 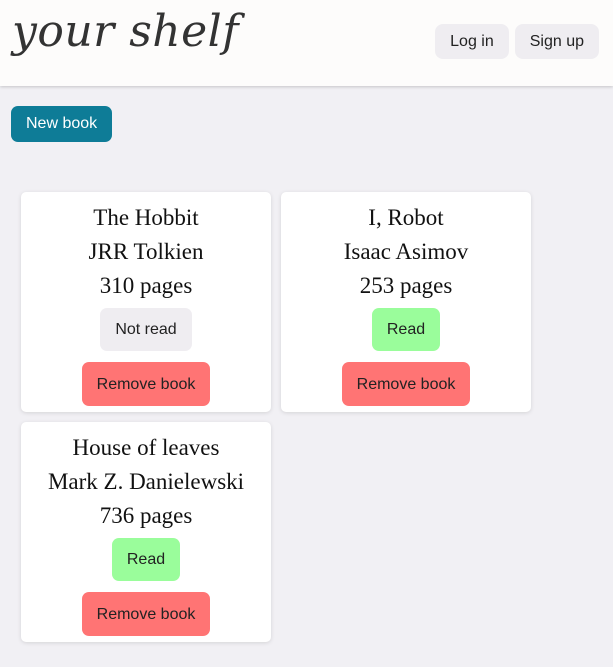 What do you see at coordinates (306, 43) in the screenshot?
I see `app-header: your shelf Log in Sign up` at bounding box center [306, 43].